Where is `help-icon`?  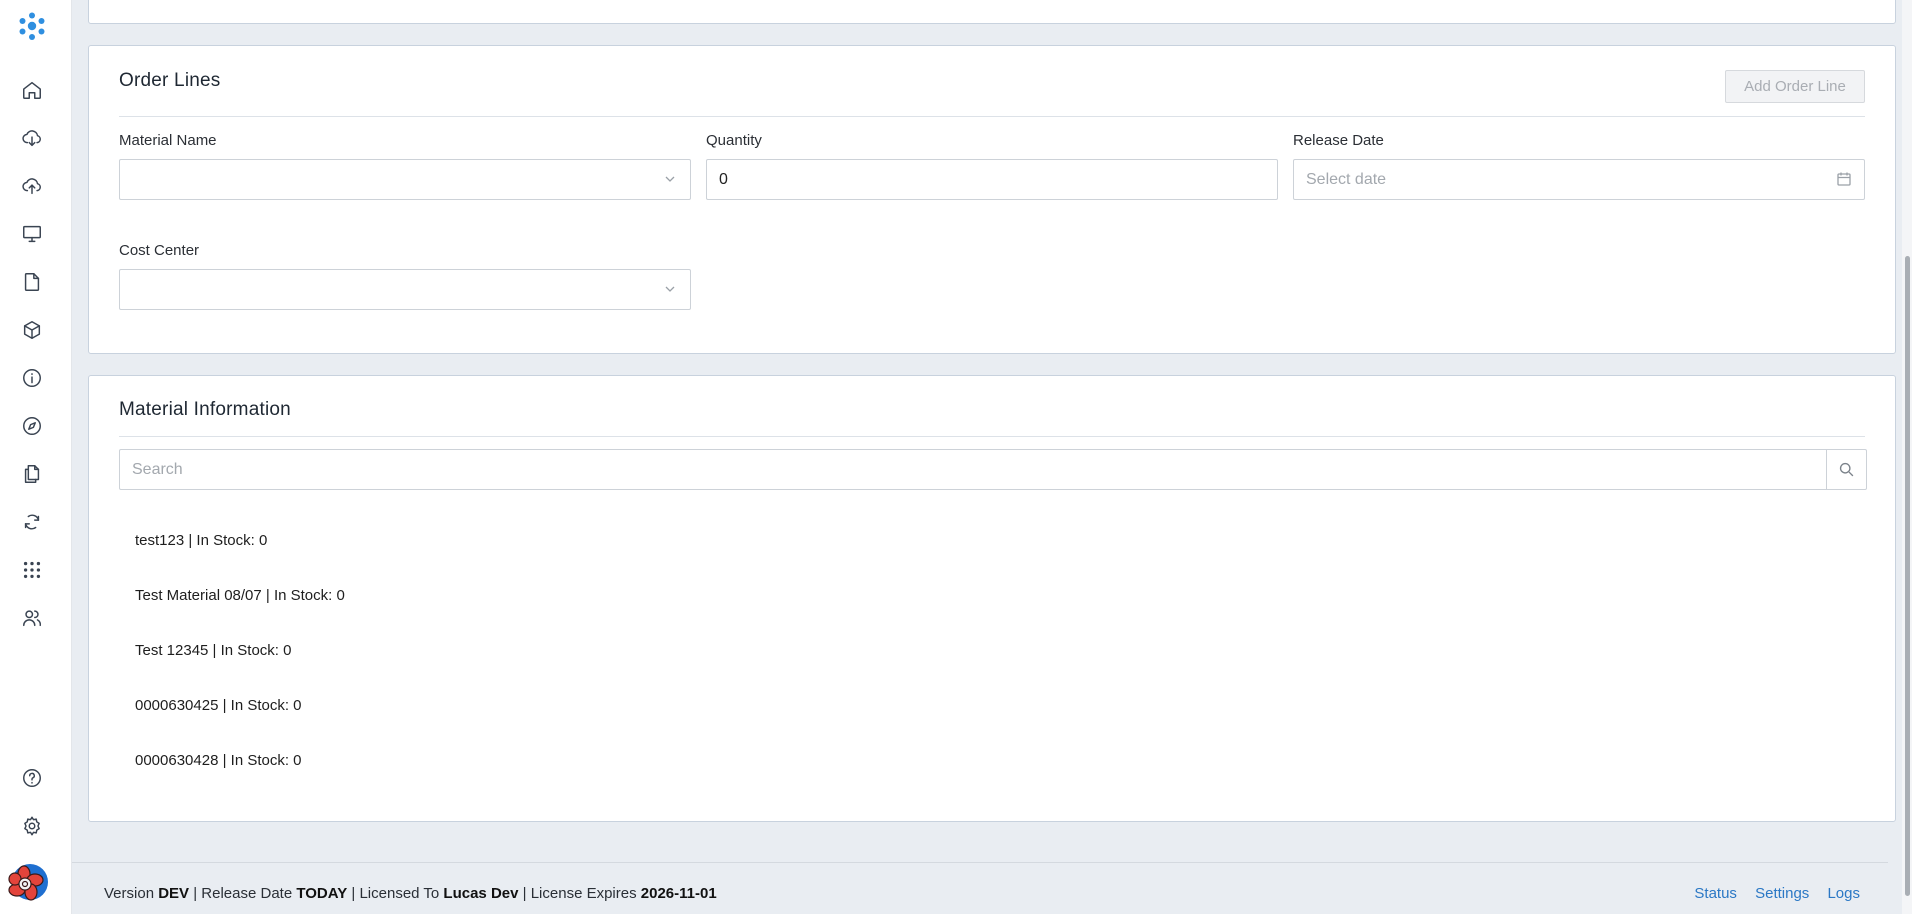
help-icon is located at coordinates (32, 778).